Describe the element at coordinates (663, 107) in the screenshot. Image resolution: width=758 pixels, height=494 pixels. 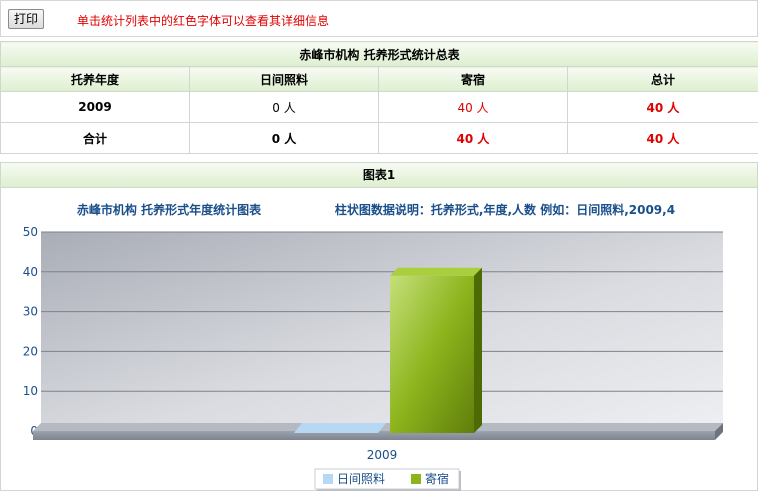
I see `cell-total-link: 40 人` at that location.